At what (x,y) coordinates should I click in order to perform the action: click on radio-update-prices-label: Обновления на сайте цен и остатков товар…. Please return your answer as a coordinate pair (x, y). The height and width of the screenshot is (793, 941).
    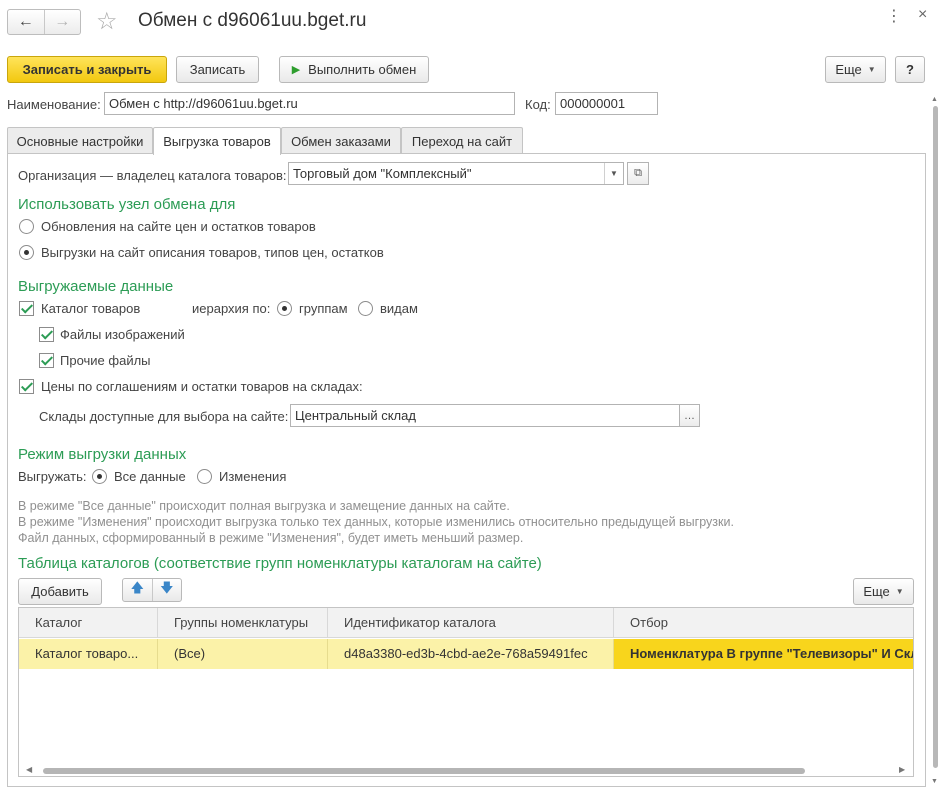
    Looking at the image, I should click on (178, 226).